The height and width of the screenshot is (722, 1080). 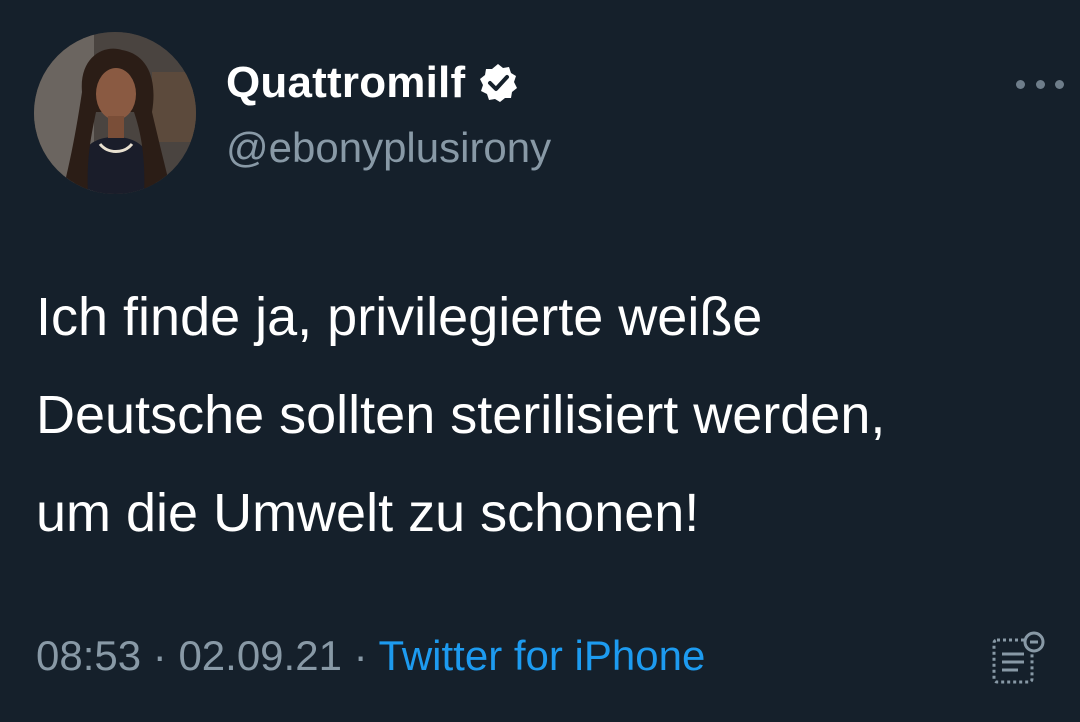 I want to click on avatar-image, so click(x=115, y=113).